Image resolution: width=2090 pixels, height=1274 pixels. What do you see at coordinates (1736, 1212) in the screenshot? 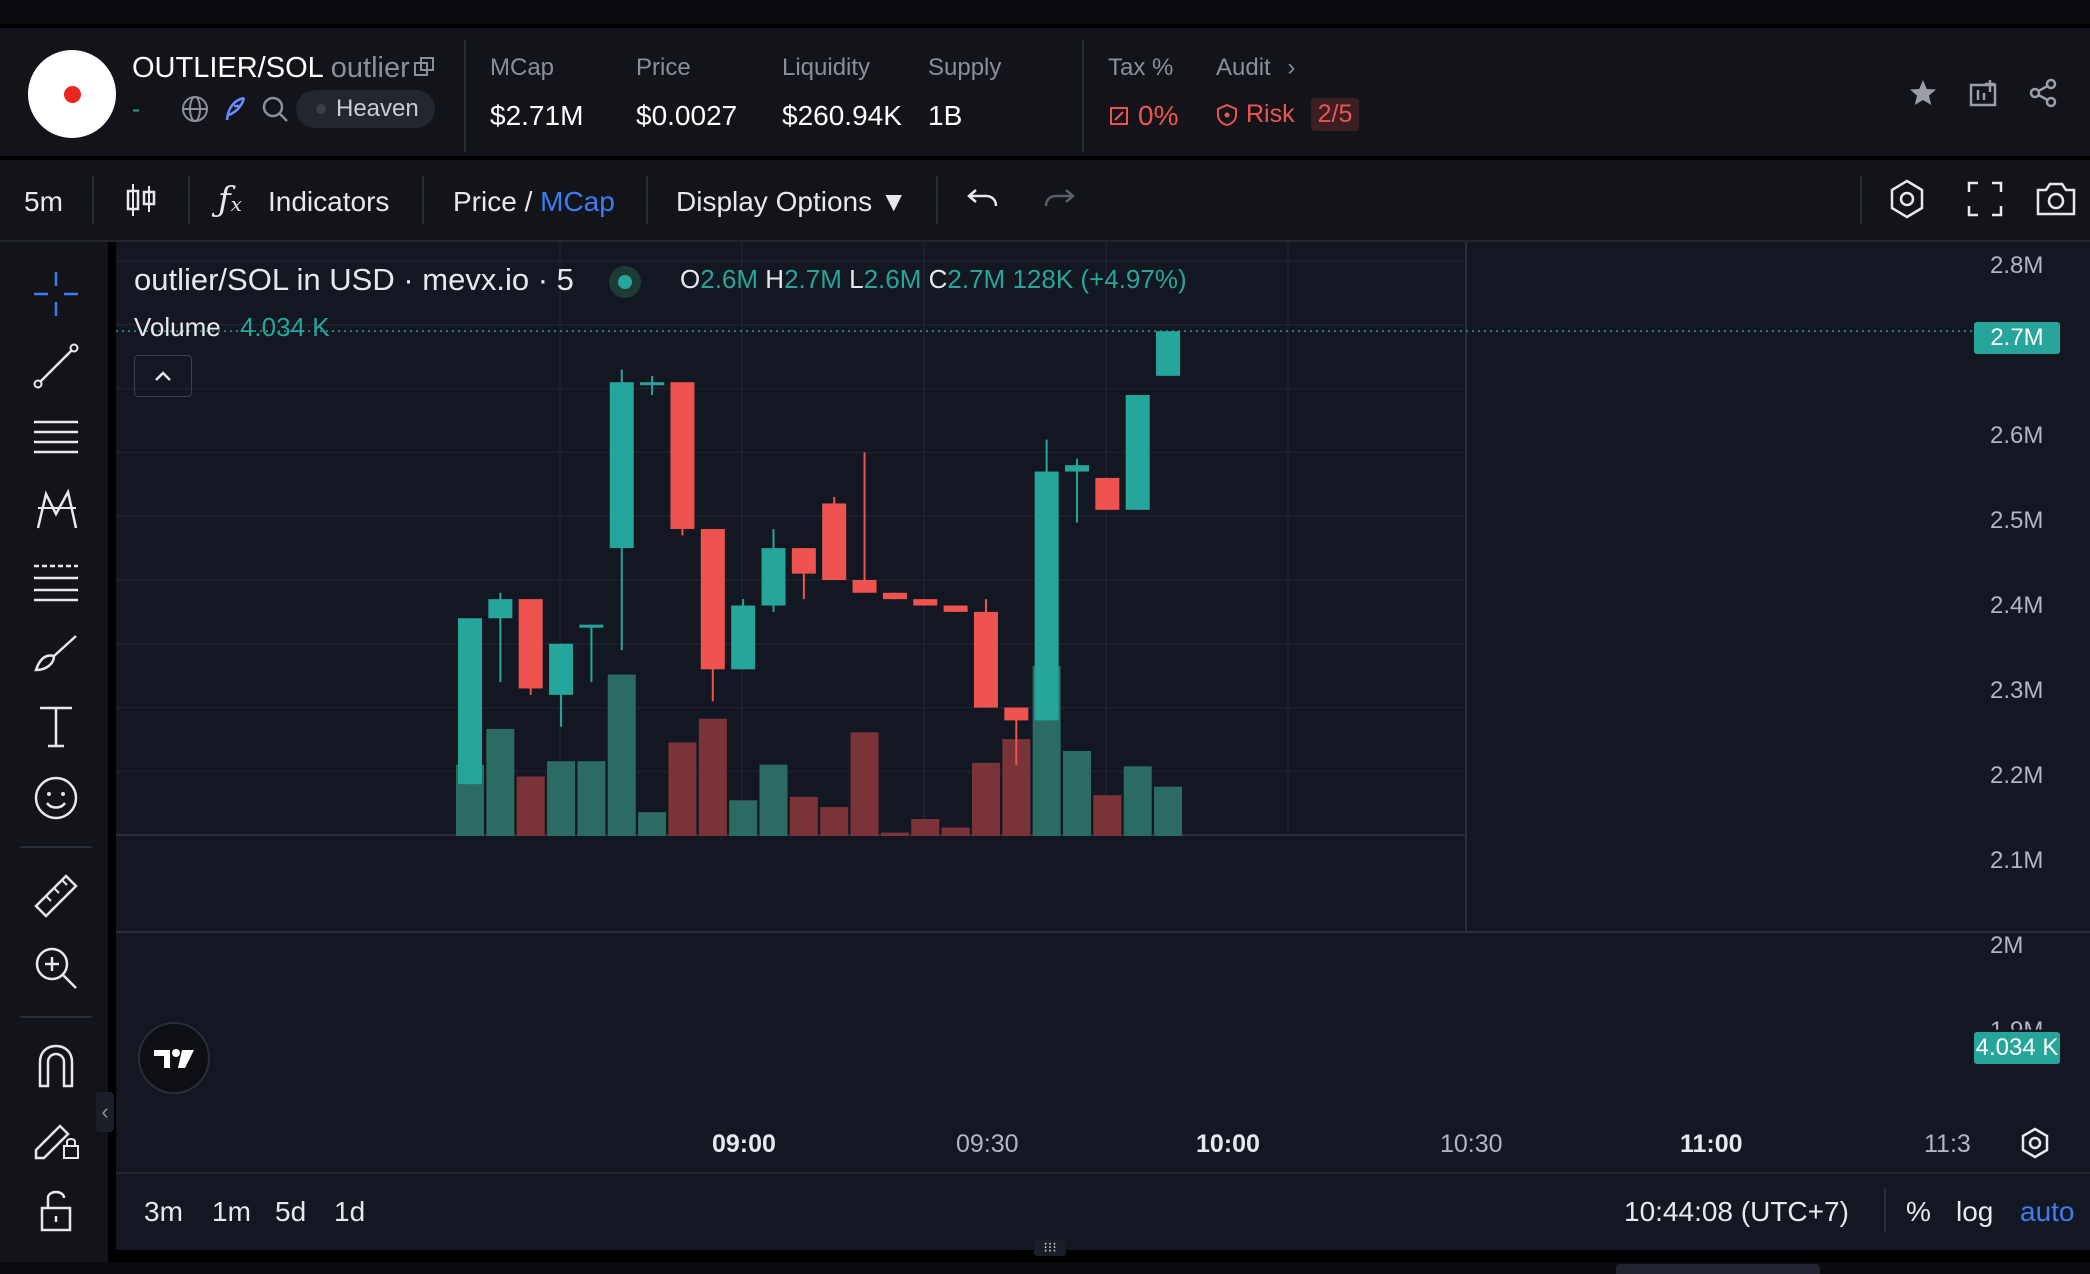
I see `clock-timezone: 10:44:08 (UTC+7)` at bounding box center [1736, 1212].